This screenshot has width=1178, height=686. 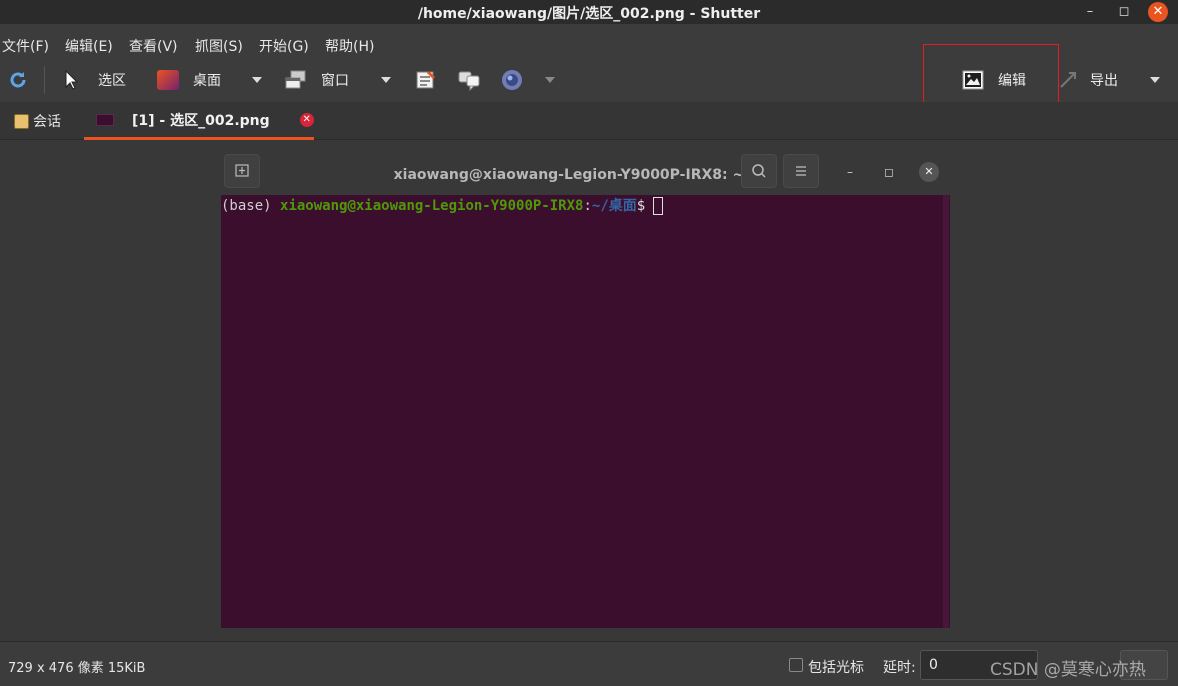 I want to click on tooltip-capture-button, so click(x=469, y=80).